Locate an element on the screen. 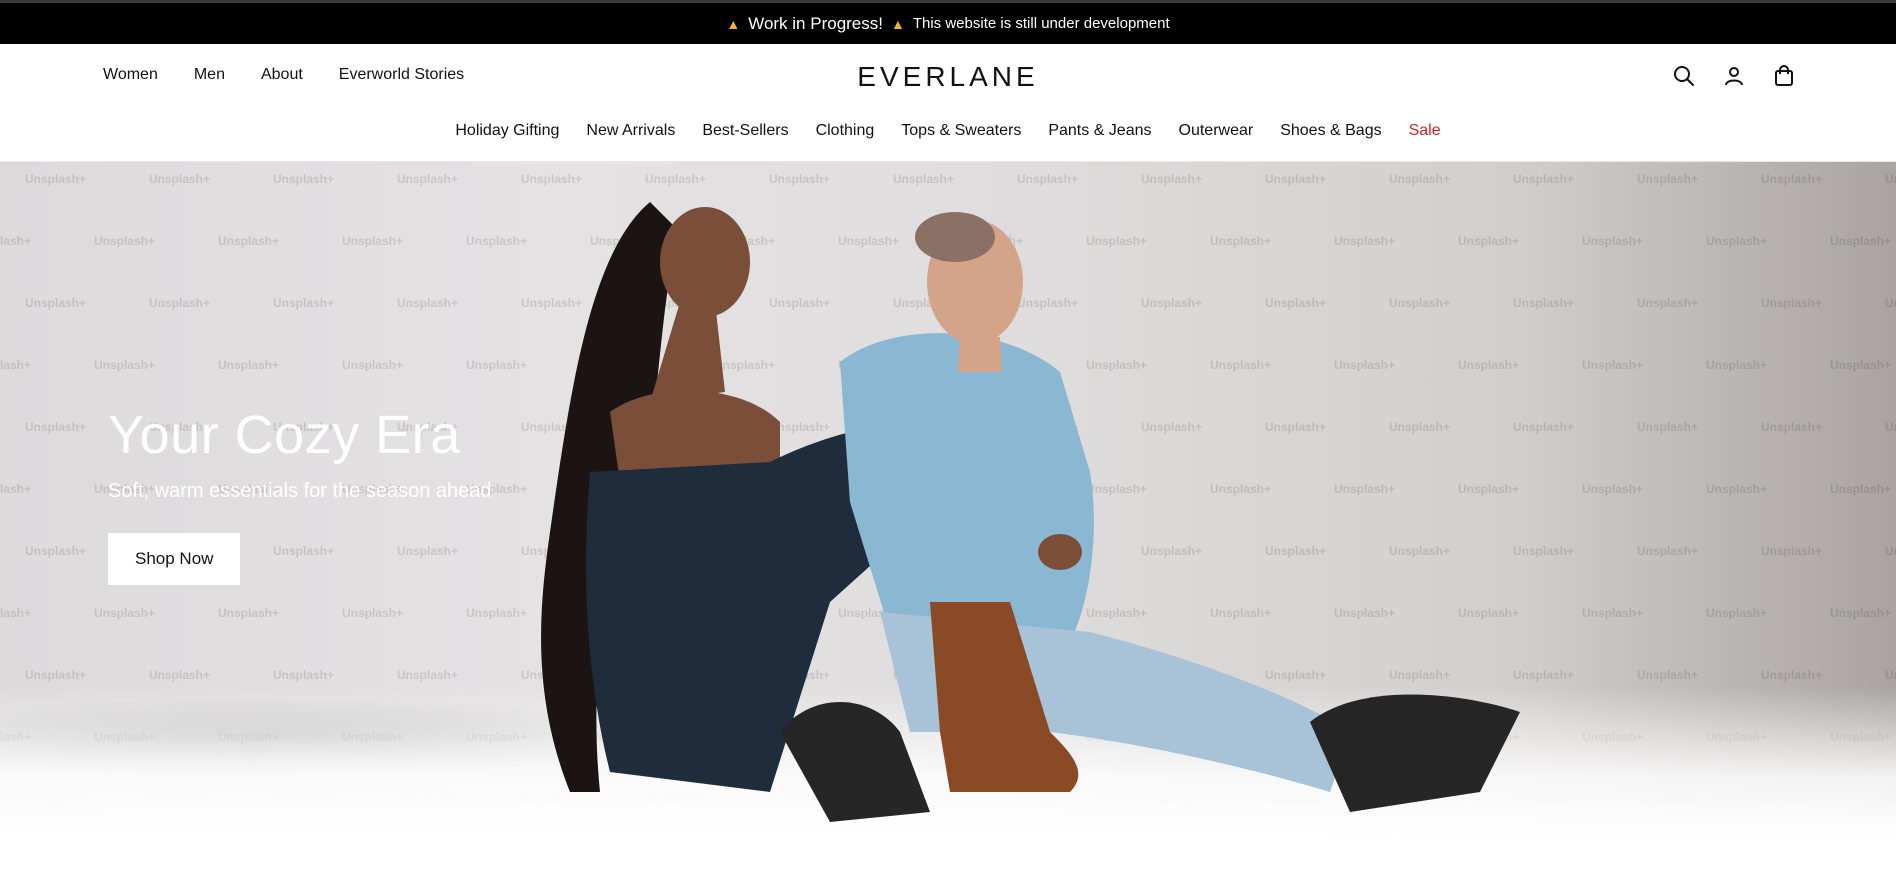 This screenshot has width=1896, height=874. logo: EVERLANE is located at coordinates (948, 77).